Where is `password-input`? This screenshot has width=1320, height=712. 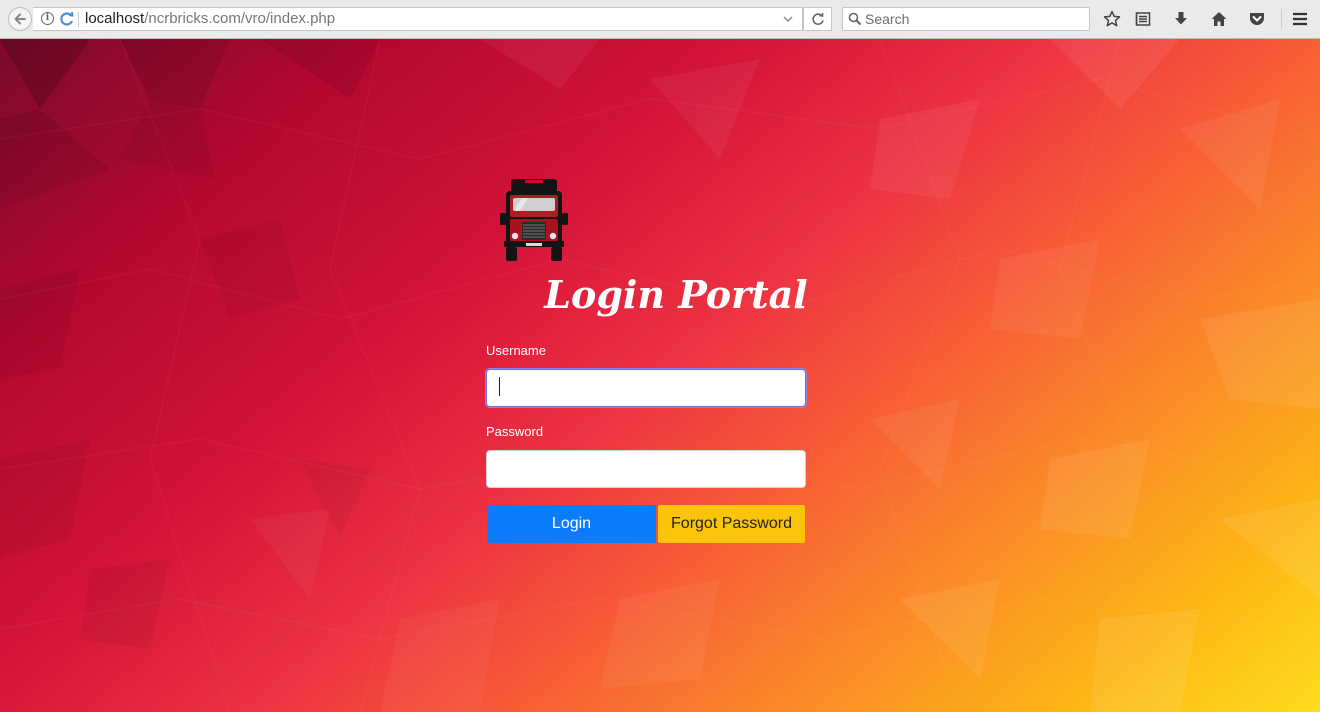
password-input is located at coordinates (646, 469).